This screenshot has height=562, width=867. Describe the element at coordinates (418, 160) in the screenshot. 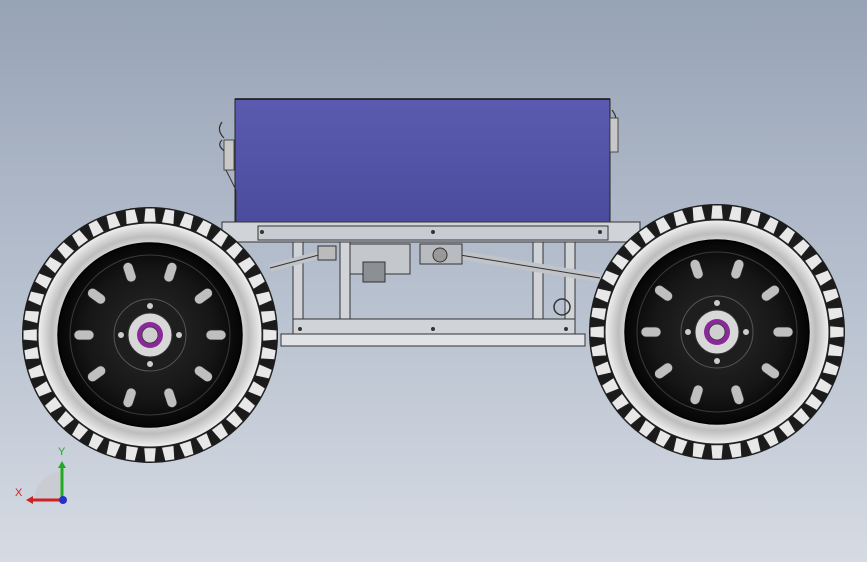

I see `body-box` at that location.